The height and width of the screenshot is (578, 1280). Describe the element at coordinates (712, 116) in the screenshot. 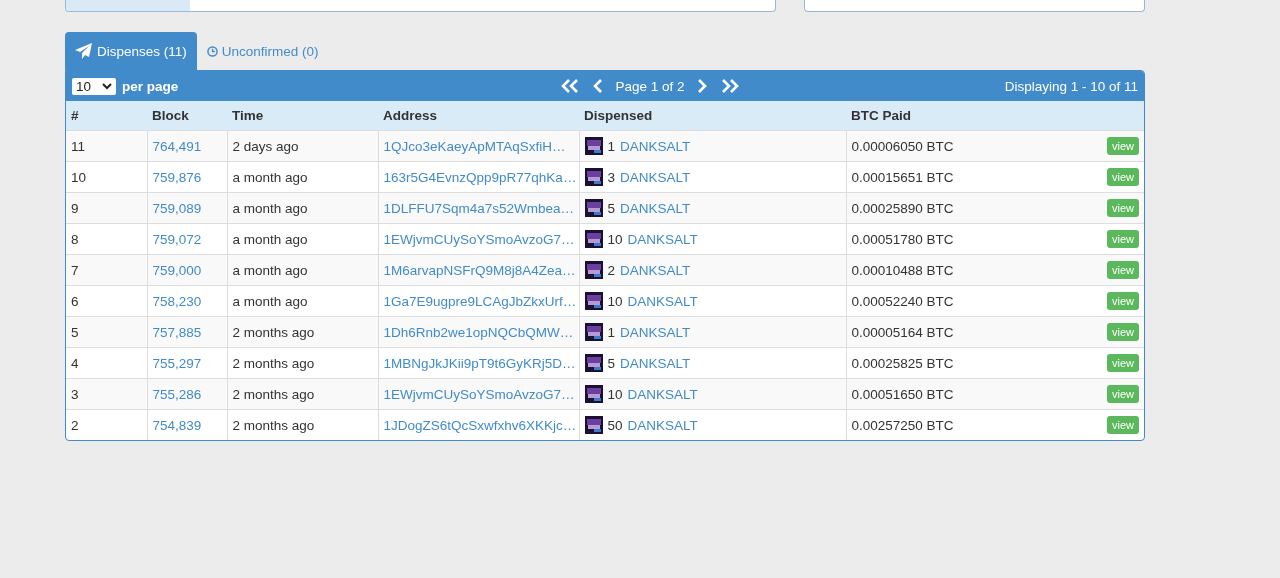

I see `column-header: Dispensed` at that location.